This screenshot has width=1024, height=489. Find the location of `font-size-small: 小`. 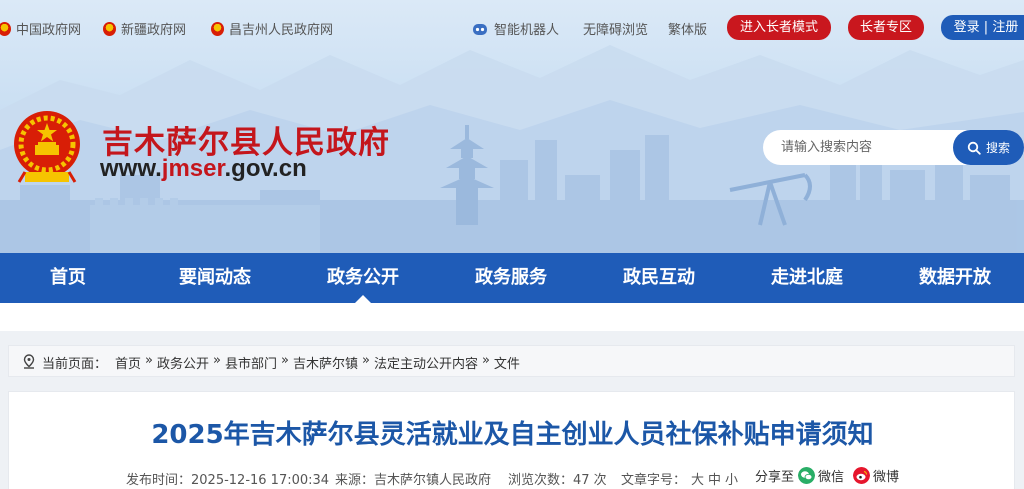

font-size-small: 小 is located at coordinates (731, 478).